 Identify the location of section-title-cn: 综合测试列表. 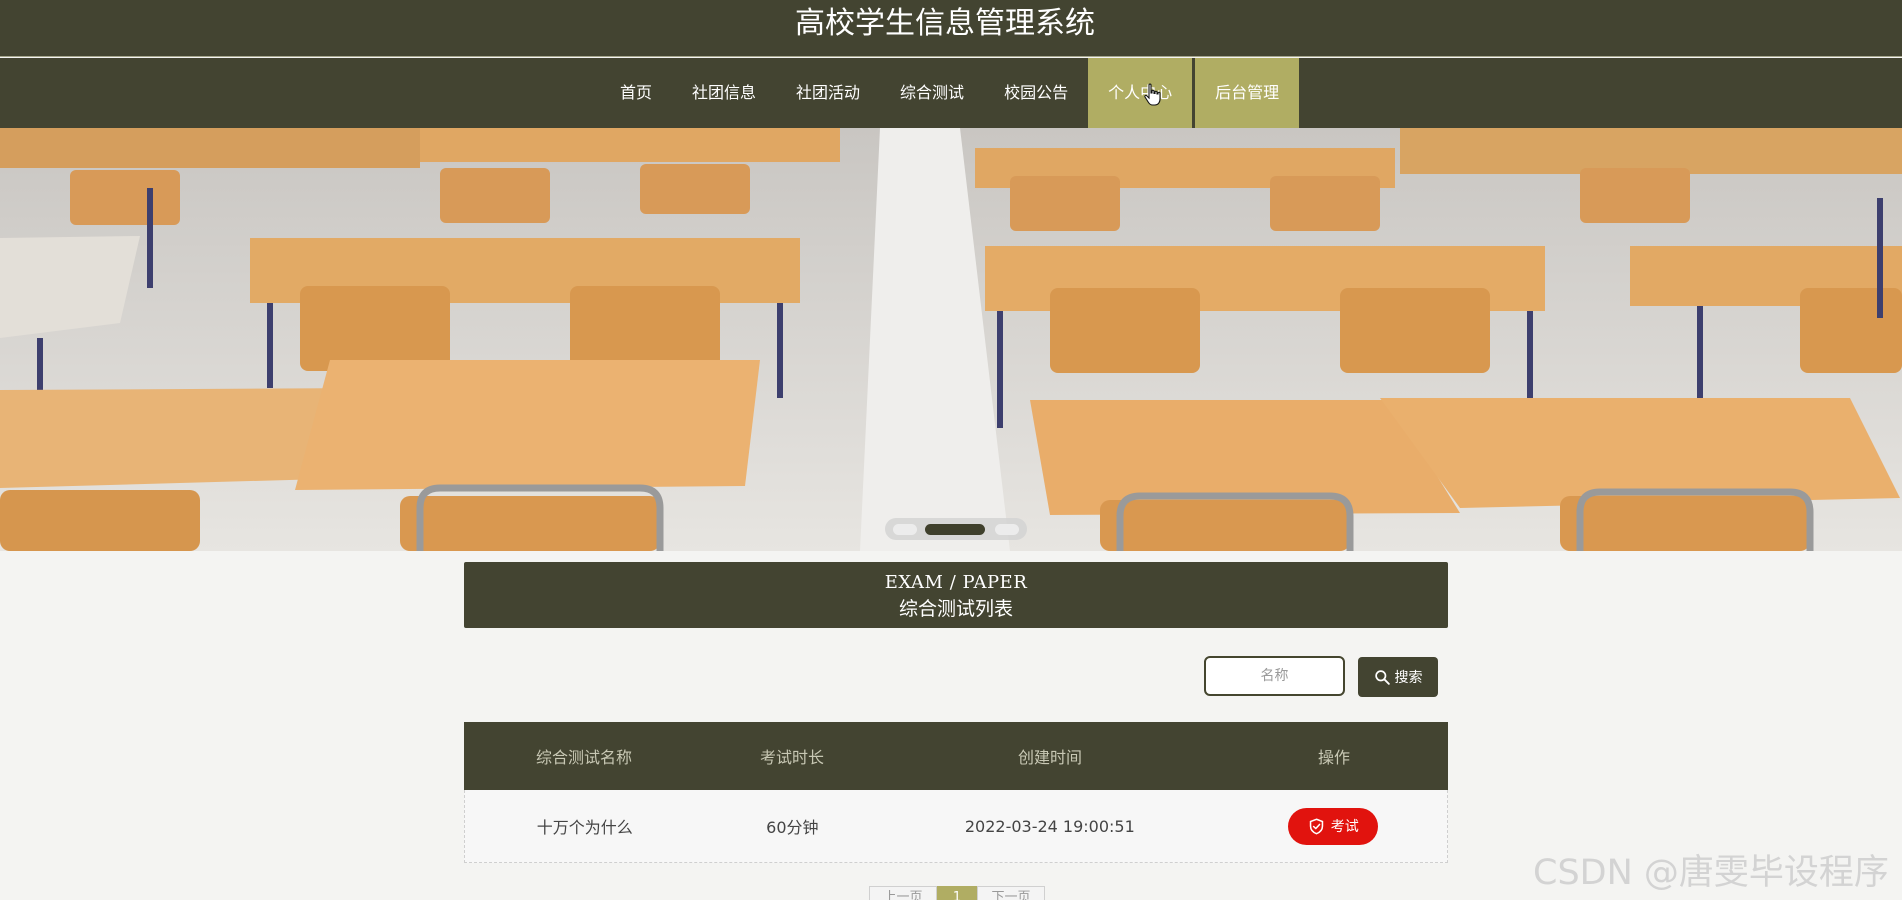
(955, 609).